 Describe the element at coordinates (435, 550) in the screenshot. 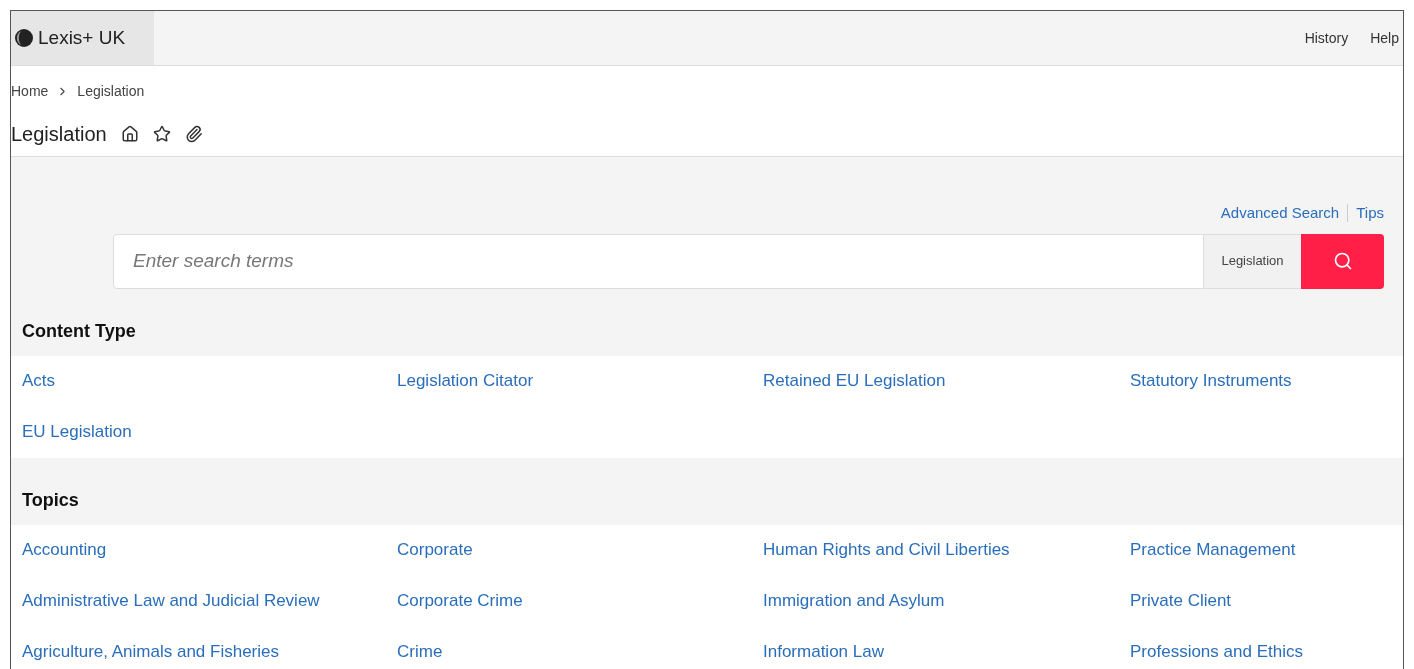

I see `category-link: Corporate` at that location.